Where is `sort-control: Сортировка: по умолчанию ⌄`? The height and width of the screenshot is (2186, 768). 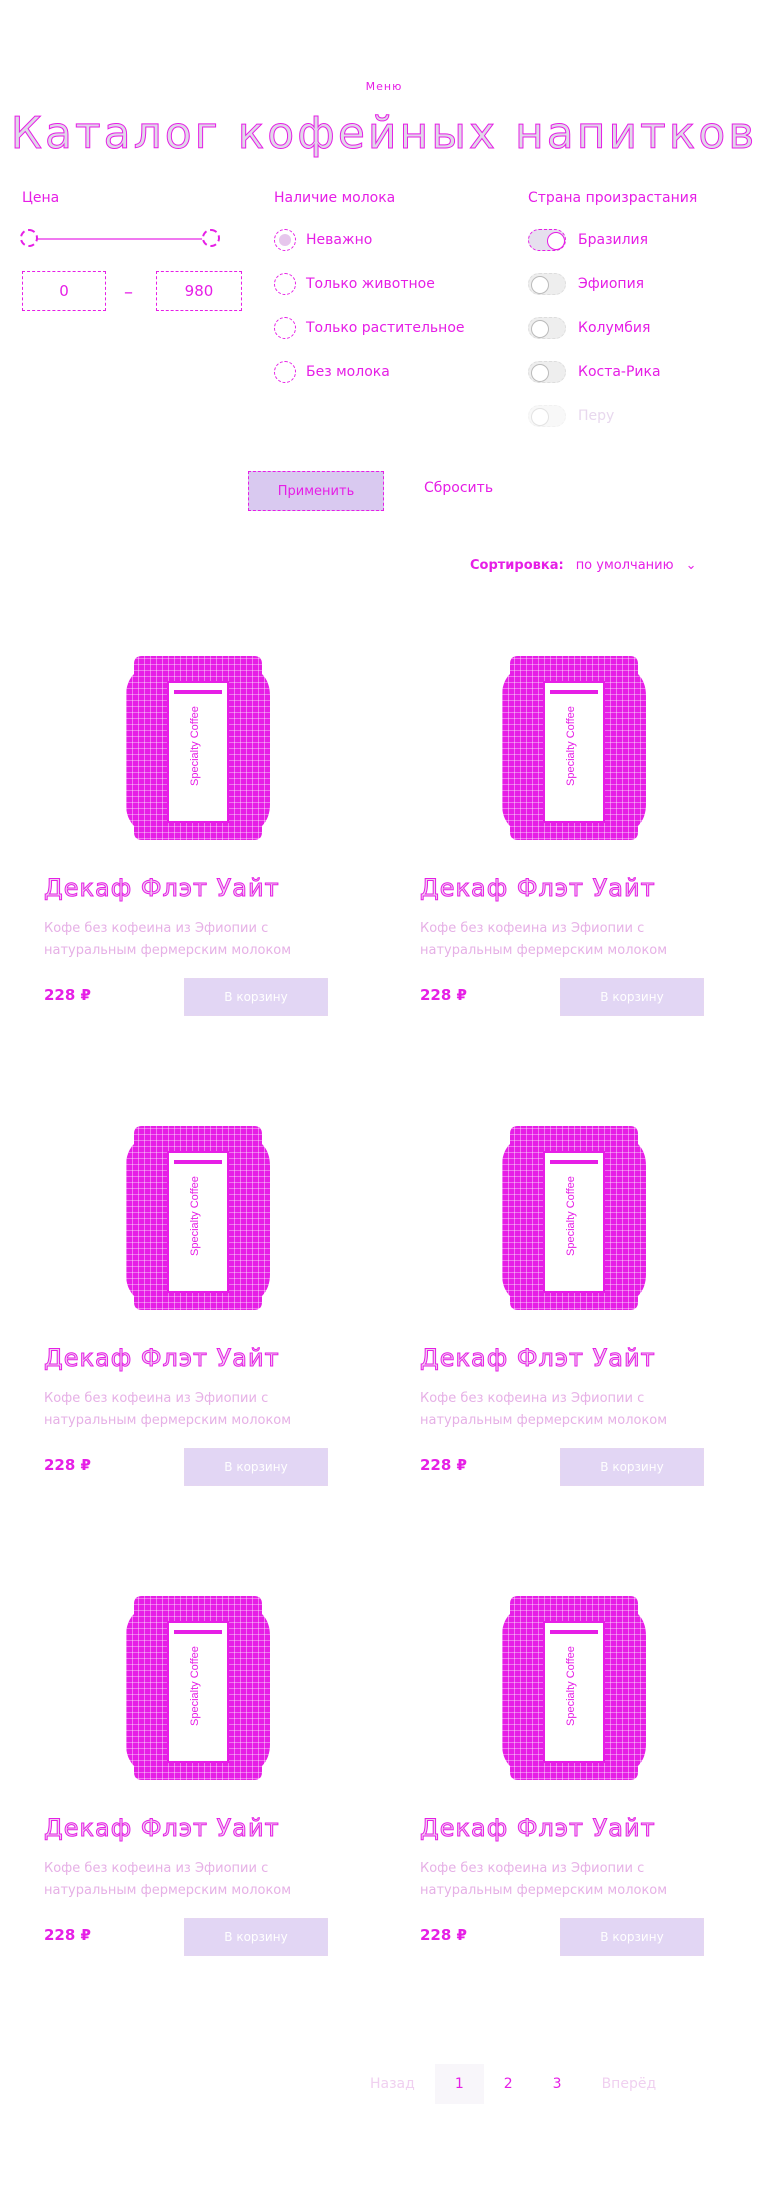 sort-control: Сортировка: по умолчанию ⌄ is located at coordinates (583, 565).